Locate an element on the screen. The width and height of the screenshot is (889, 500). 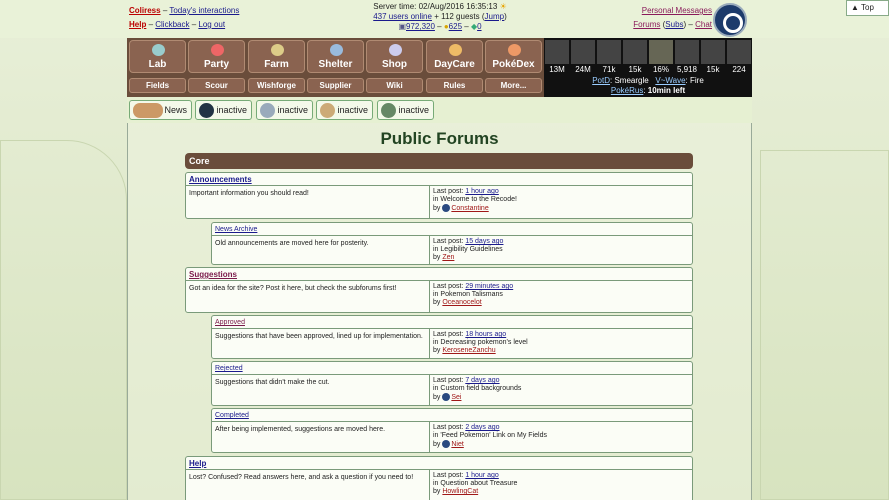
nav-farm-button: Farm is located at coordinates (276, 56).